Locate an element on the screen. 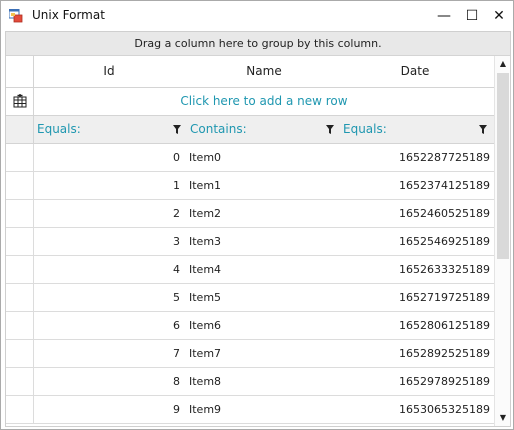 The width and height of the screenshot is (514, 430). table-row: 4 Item4 1652633325189 is located at coordinates (250, 270).